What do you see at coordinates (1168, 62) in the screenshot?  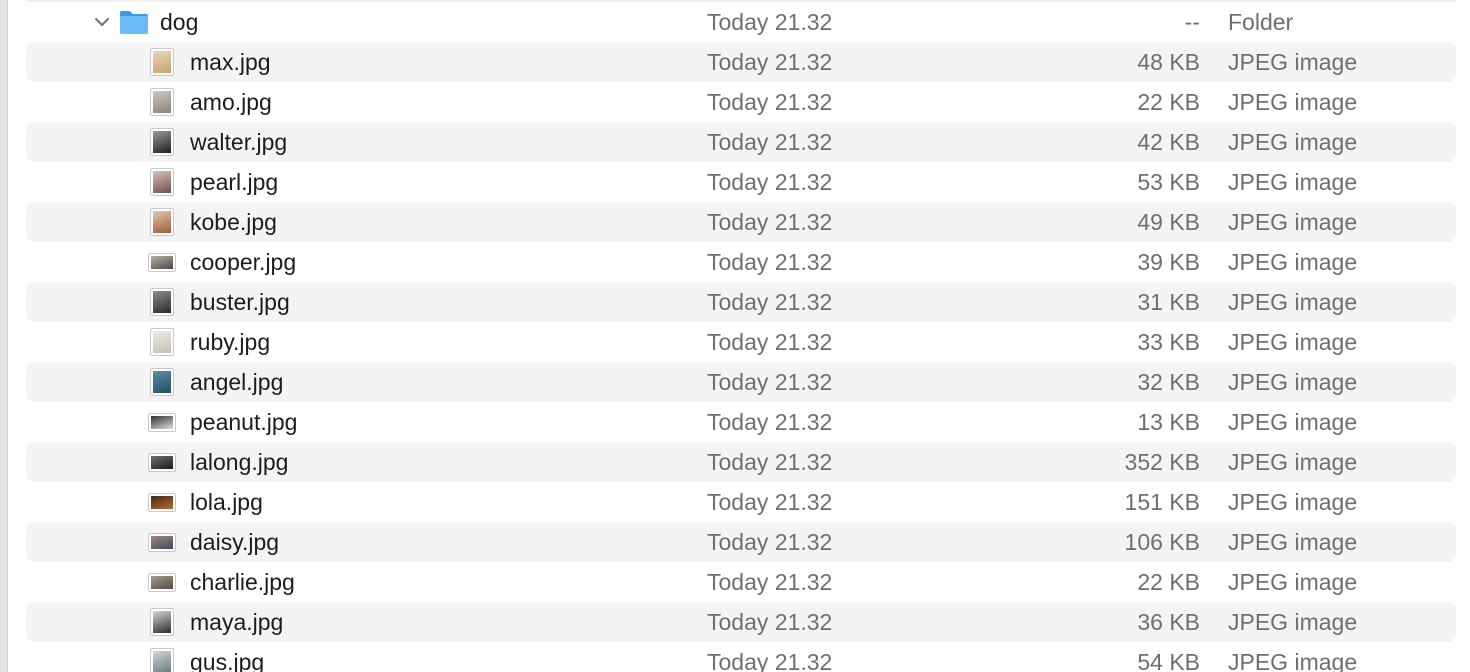 I see `file-size: 48 KB` at bounding box center [1168, 62].